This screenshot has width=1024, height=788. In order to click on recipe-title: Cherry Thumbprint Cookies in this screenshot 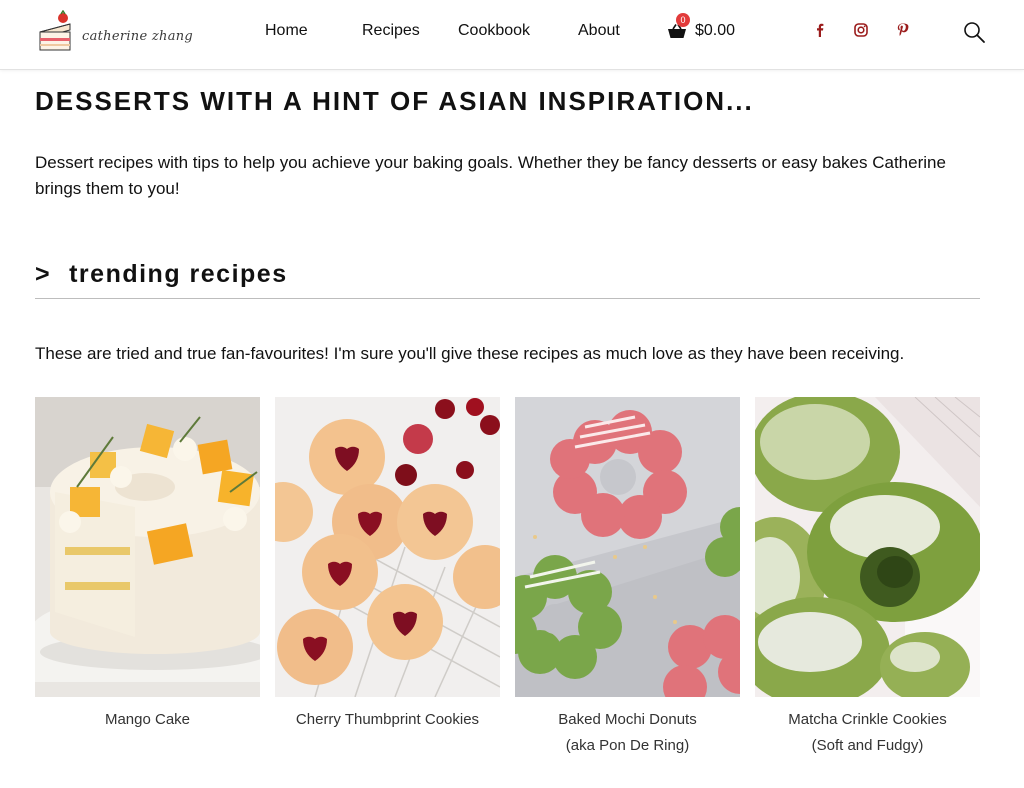, I will do `click(387, 720)`.